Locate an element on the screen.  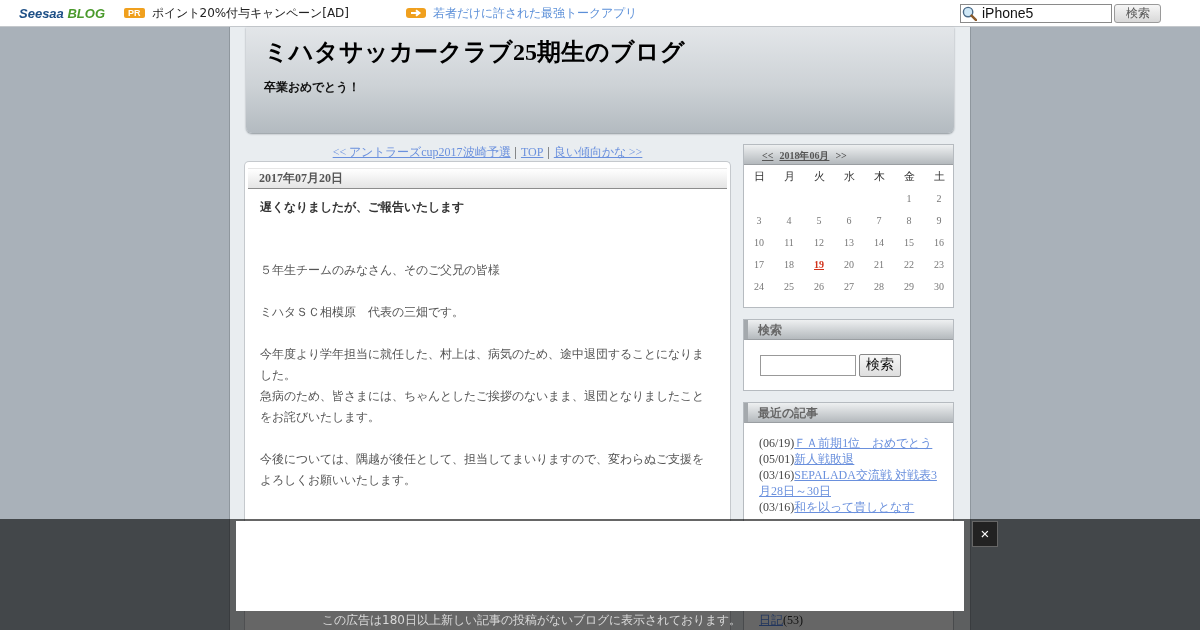
promo-link: 若者だけに許された最強トークアプリ is located at coordinates (535, 13).